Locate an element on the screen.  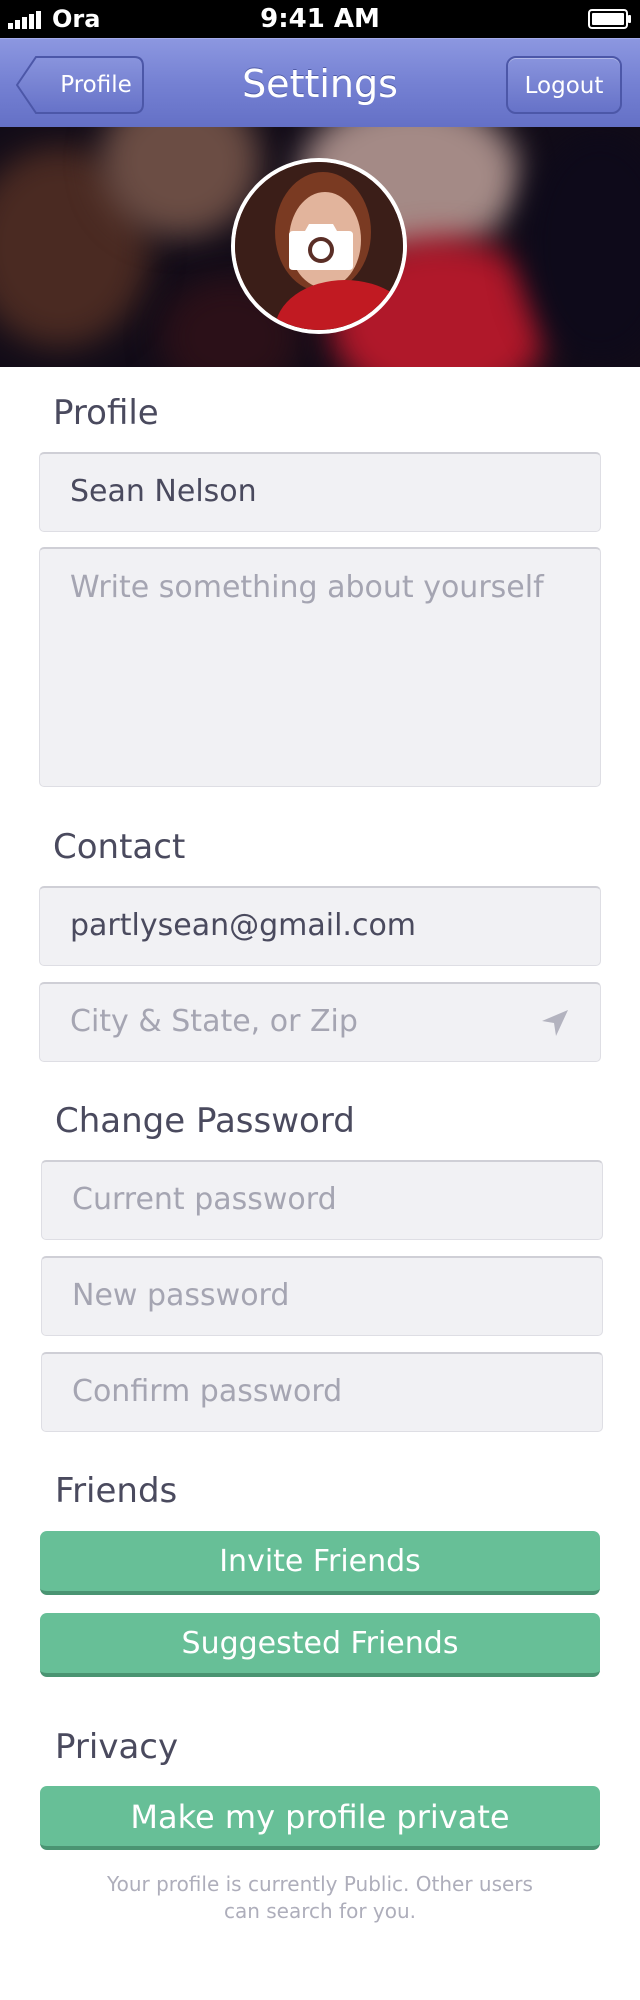
section-label-friends: Friends is located at coordinates (116, 1491).